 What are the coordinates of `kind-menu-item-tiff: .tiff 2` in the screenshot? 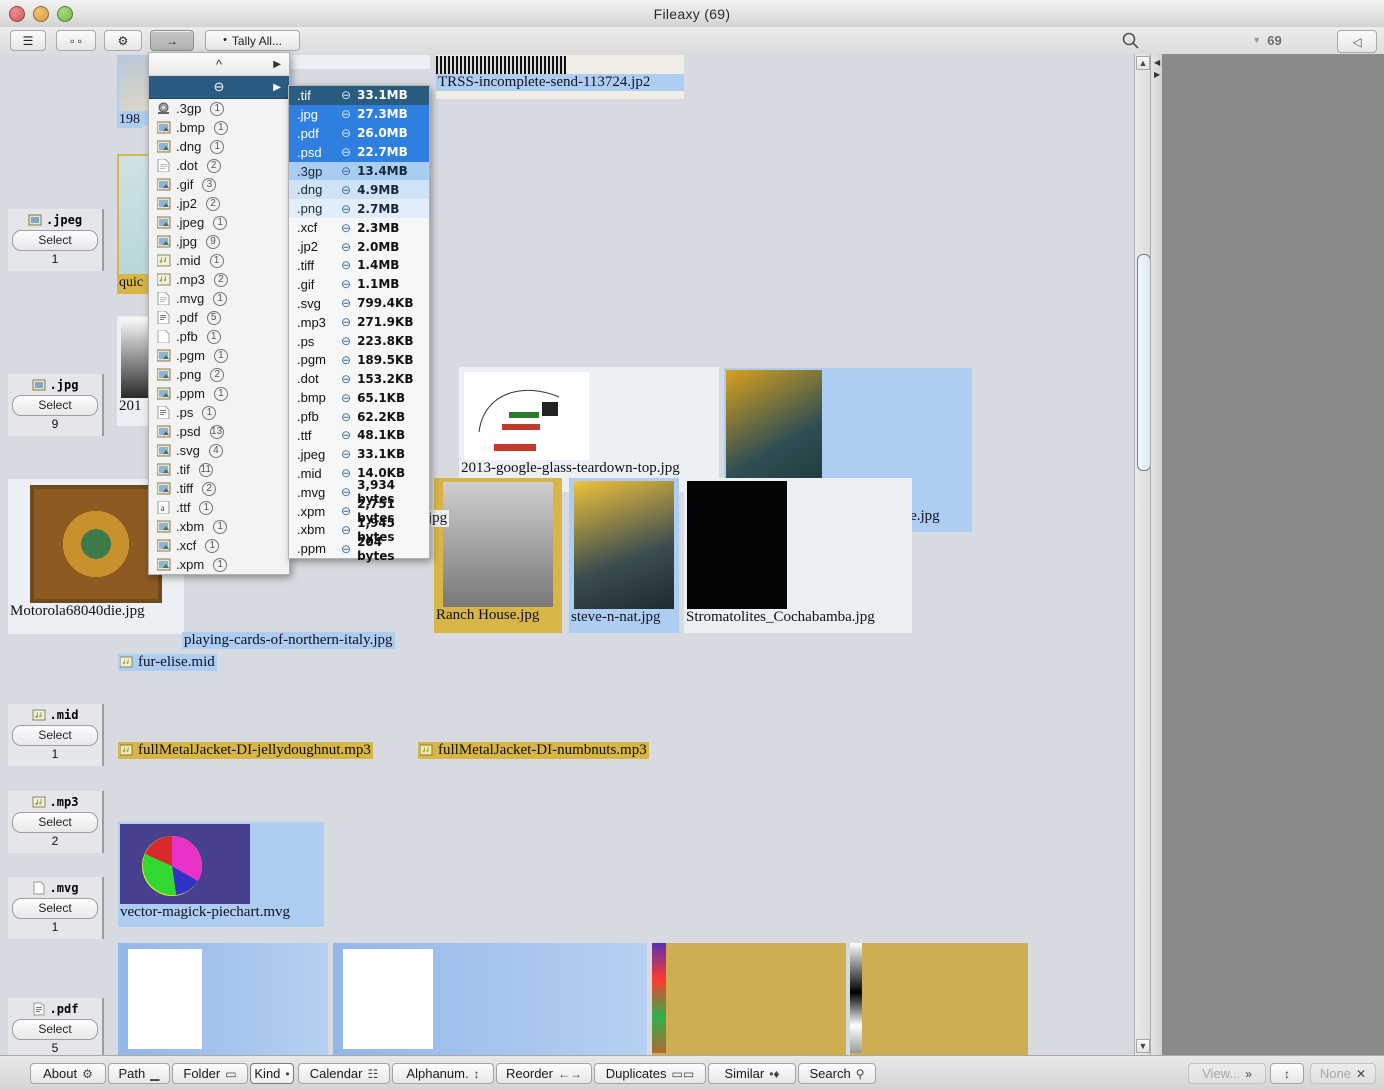 It's located at (219, 488).